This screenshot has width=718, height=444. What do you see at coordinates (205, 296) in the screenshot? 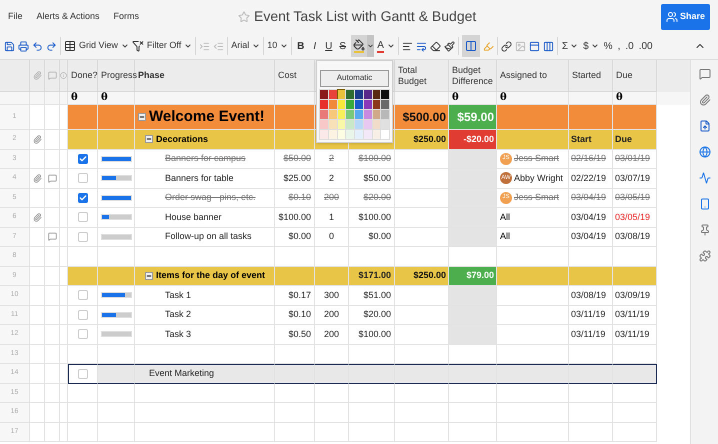
I see `table-cell: Task 1` at bounding box center [205, 296].